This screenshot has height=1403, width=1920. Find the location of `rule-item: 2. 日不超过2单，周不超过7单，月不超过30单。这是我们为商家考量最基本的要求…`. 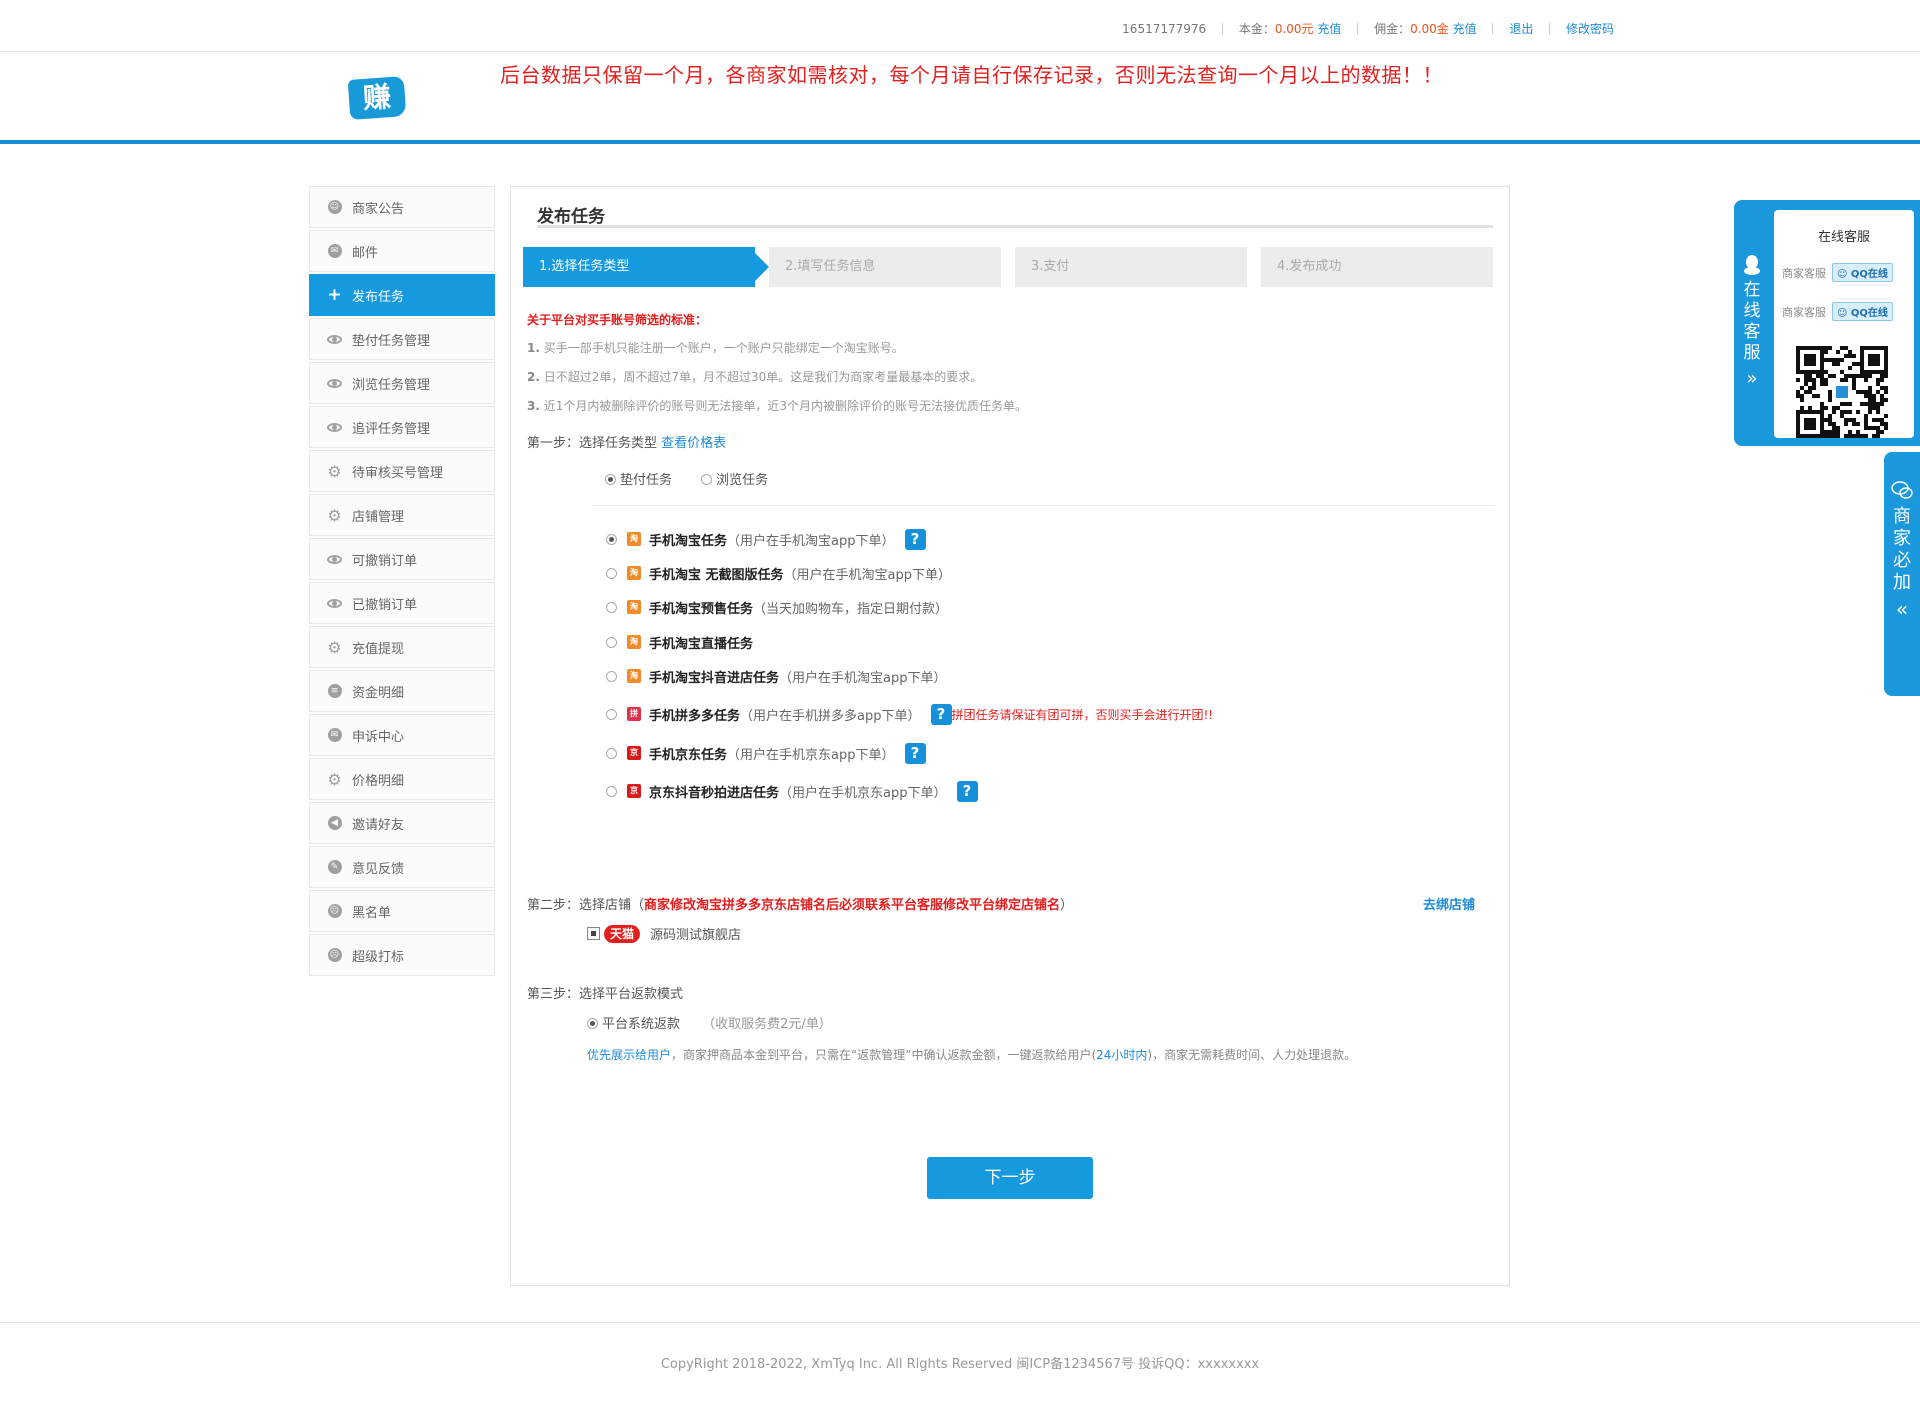

rule-item: 2. 日不超过2单，周不超过7单，月不超过30单。这是我们为商家考量最基本的要求… is located at coordinates (754, 376).